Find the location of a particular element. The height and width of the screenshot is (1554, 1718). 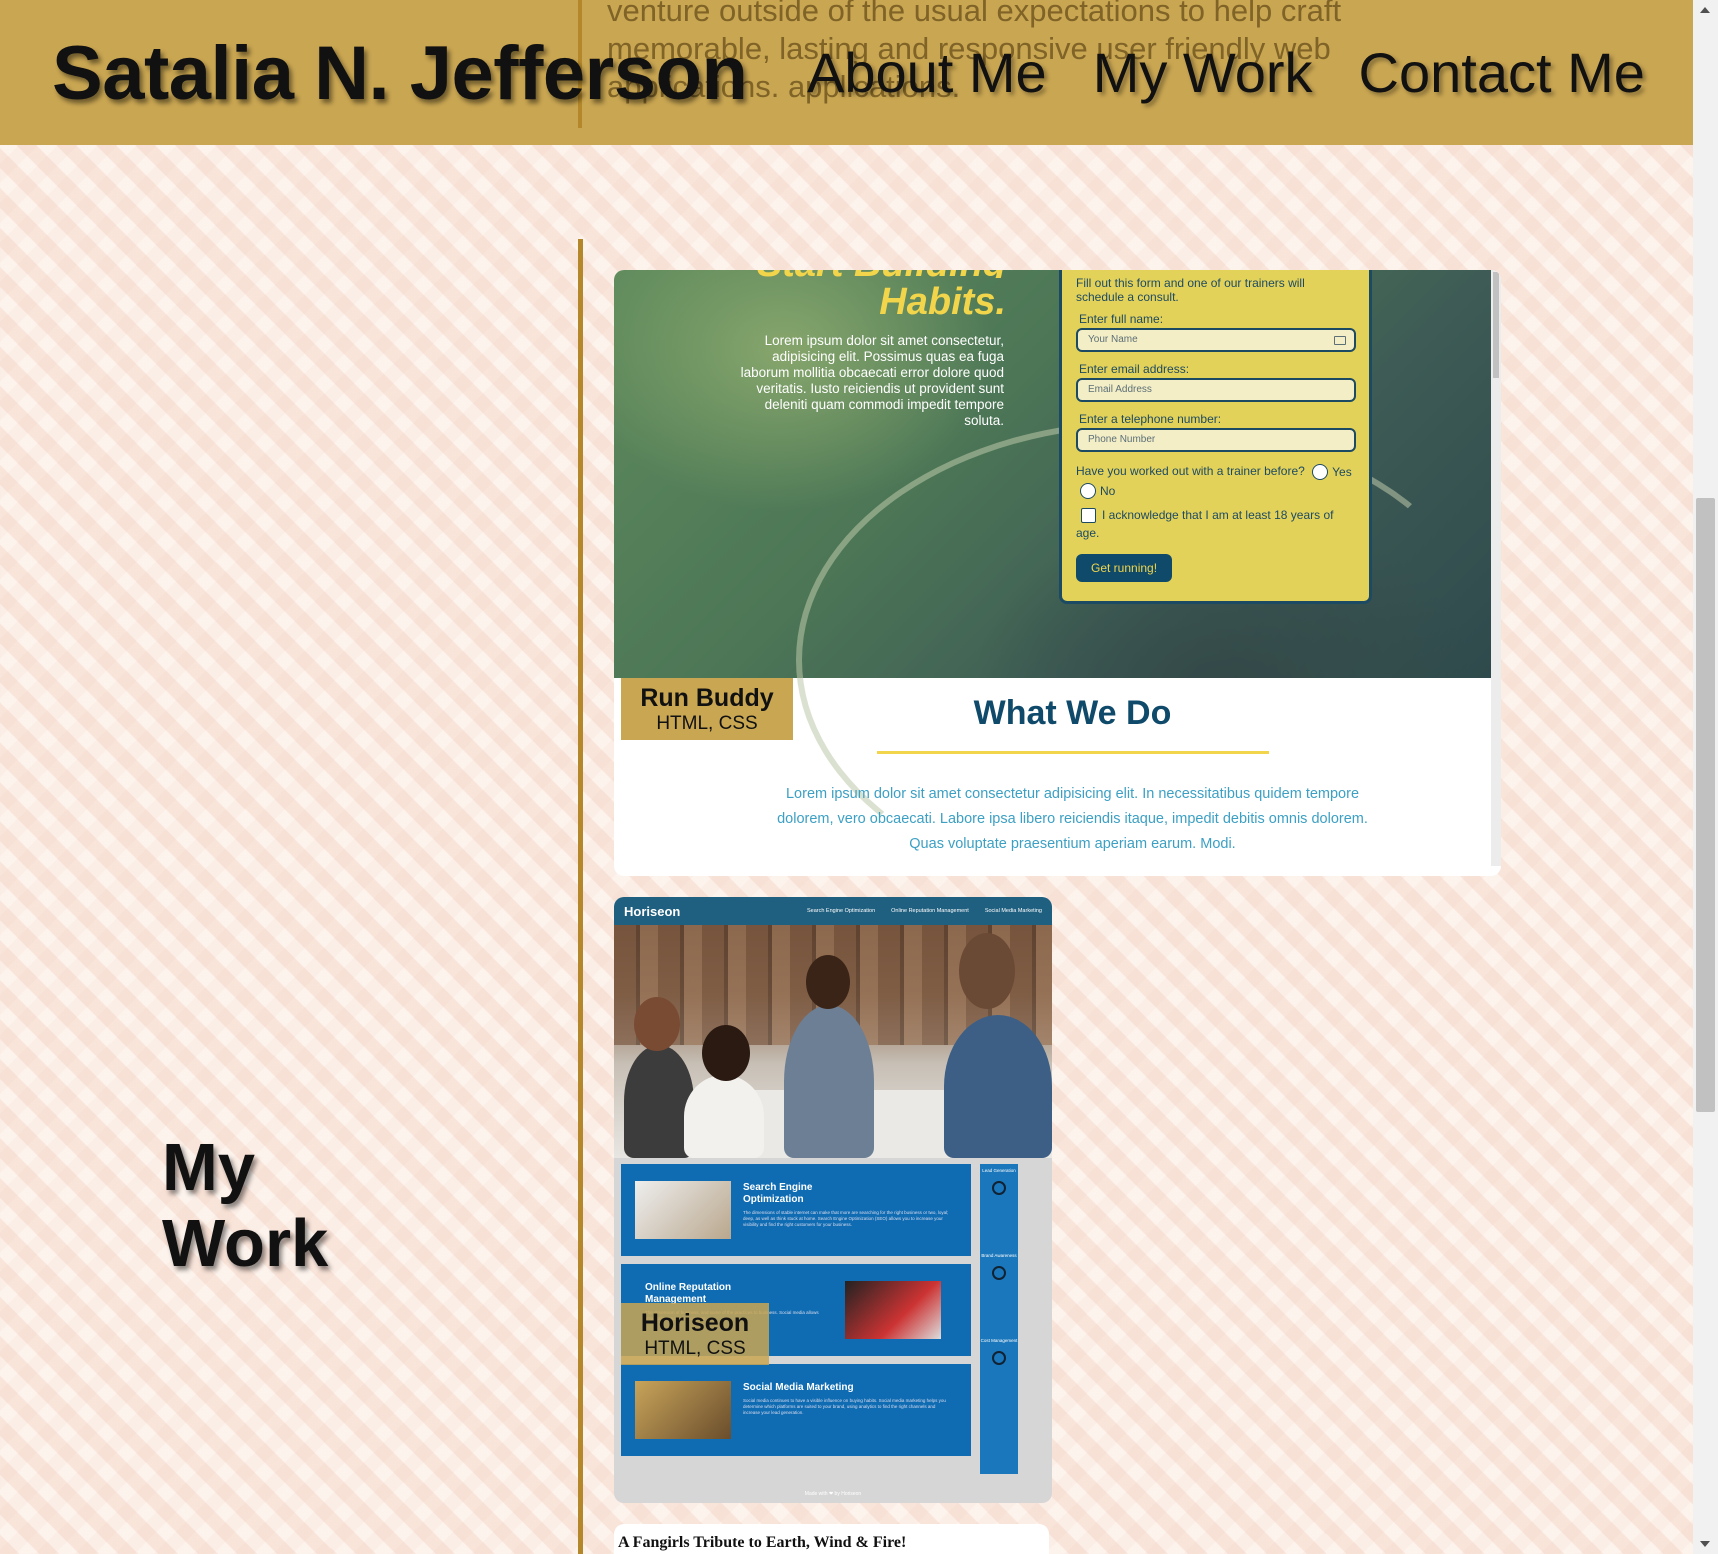

page-scrollbar-thumb is located at coordinates (1705, 805).